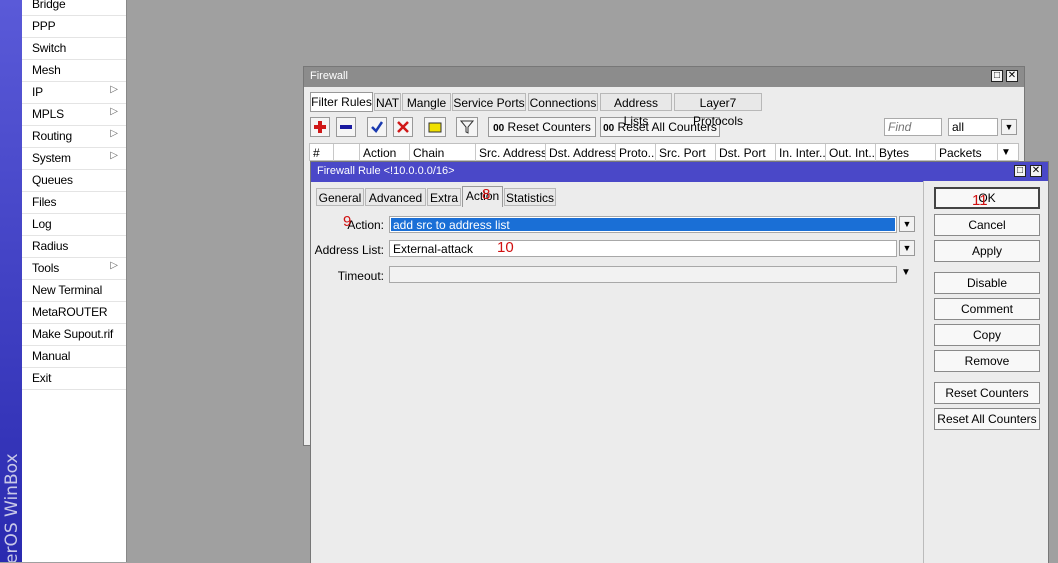  Describe the element at coordinates (549, 127) in the screenshot. I see `reset-counters-label: Reset Counters` at that location.